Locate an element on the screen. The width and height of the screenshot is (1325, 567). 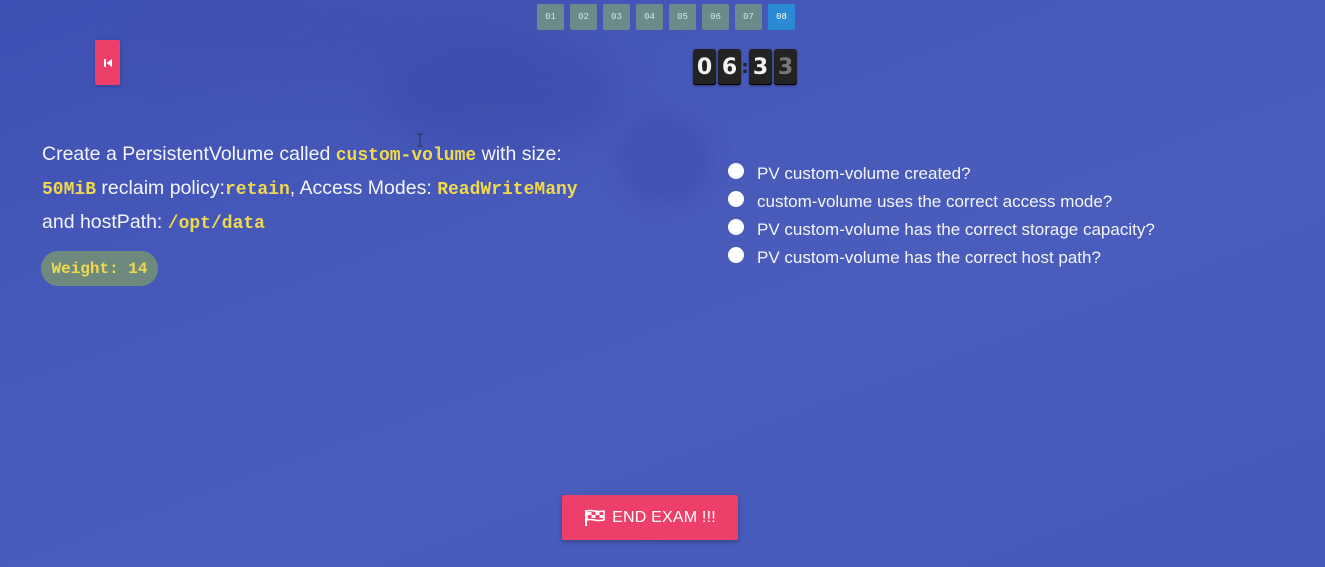
question-text-part: , Access Modes: is located at coordinates (363, 188).